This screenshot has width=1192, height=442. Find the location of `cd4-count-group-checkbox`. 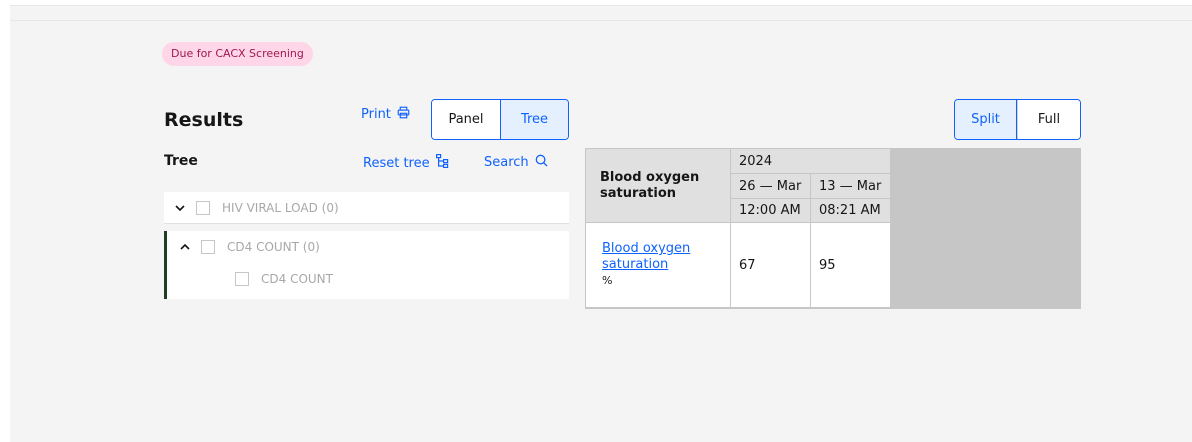

cd4-count-group-checkbox is located at coordinates (208, 247).